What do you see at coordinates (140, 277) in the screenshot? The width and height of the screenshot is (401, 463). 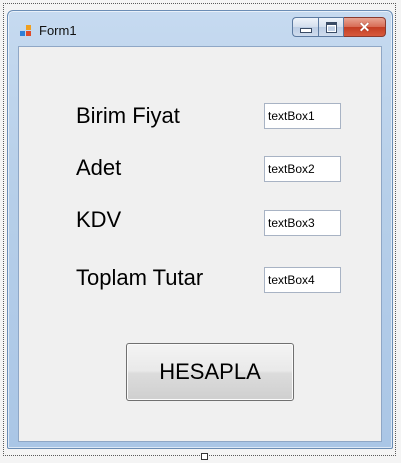 I see `label-toplam-tutar: Toplam Tutar` at bounding box center [140, 277].